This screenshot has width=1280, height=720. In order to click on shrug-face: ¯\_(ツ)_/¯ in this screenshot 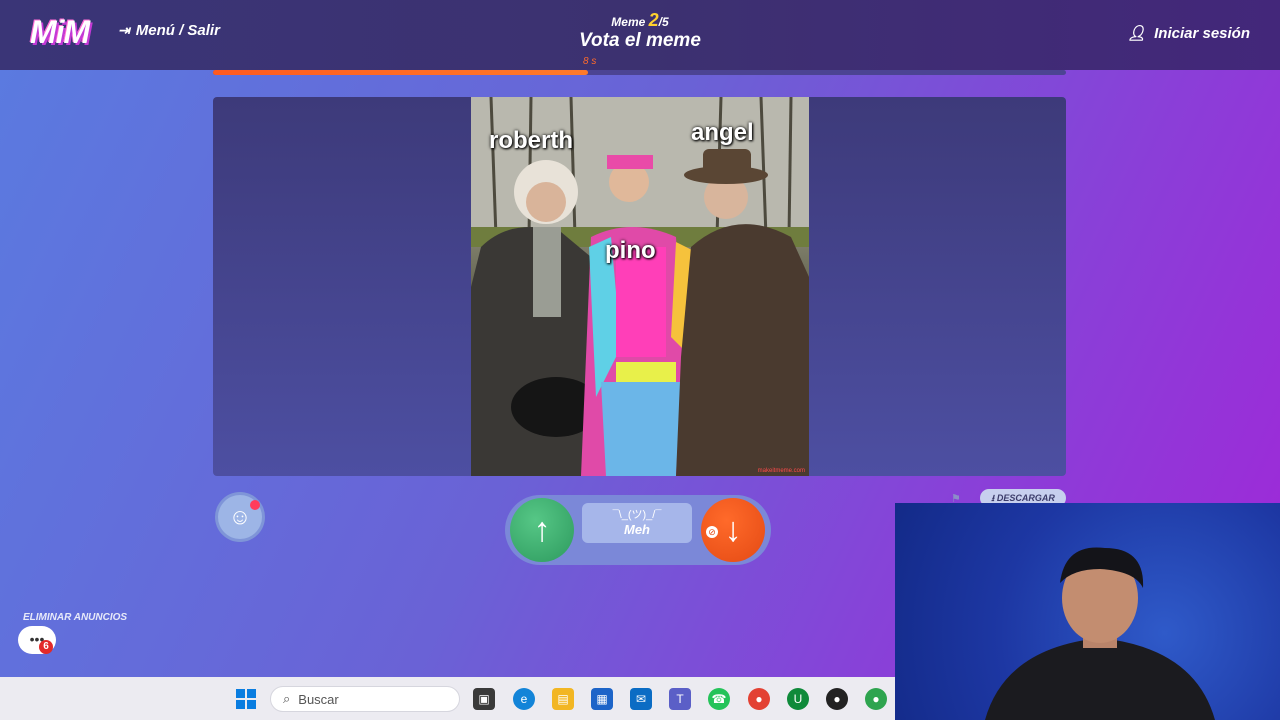, I will do `click(637, 515)`.